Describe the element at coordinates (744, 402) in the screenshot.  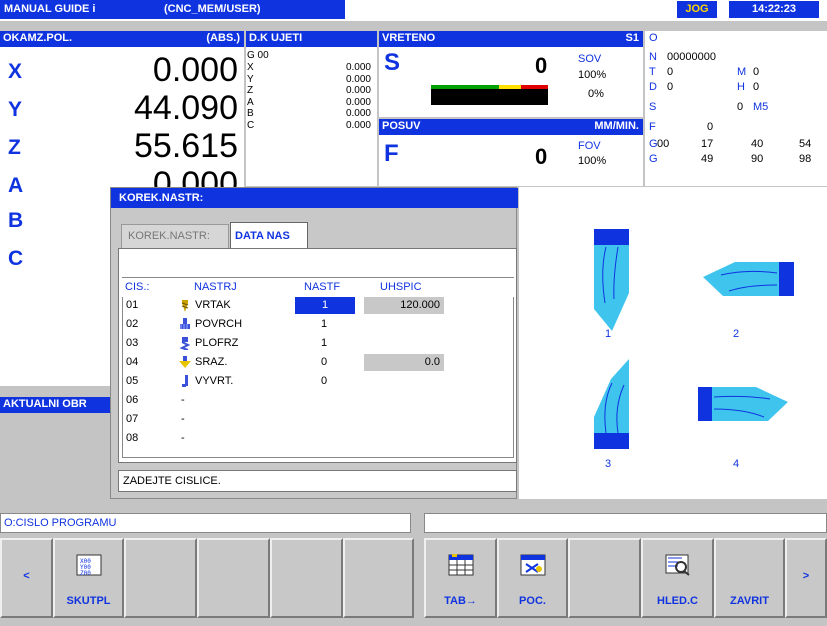
I see `tool-orientation-4-icon` at that location.